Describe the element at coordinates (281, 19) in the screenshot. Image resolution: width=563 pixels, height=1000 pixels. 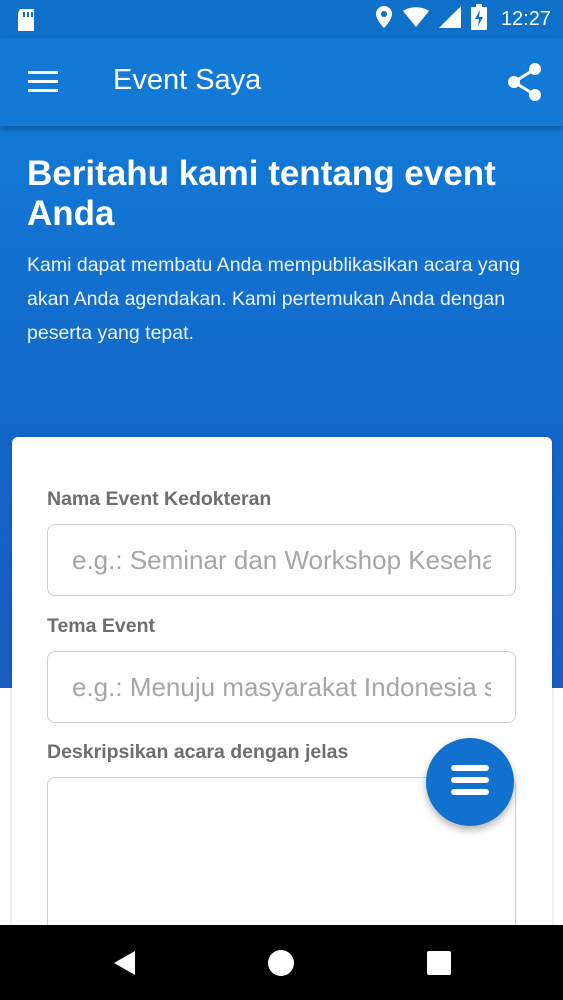
I see `status-bar: 12:27` at that location.